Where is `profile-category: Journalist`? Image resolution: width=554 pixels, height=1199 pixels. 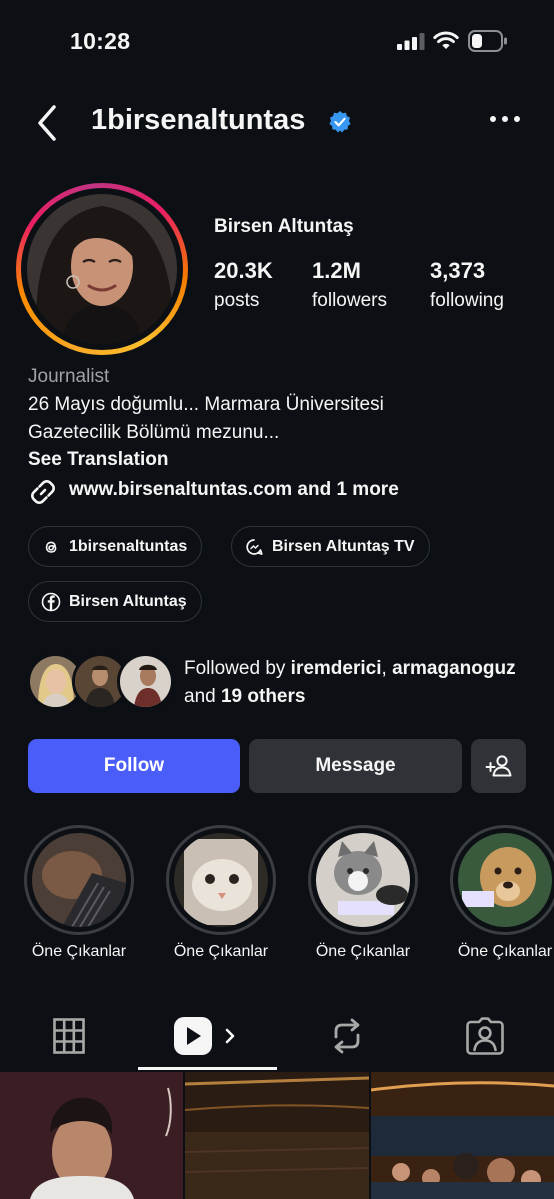 profile-category: Journalist is located at coordinates (69, 376).